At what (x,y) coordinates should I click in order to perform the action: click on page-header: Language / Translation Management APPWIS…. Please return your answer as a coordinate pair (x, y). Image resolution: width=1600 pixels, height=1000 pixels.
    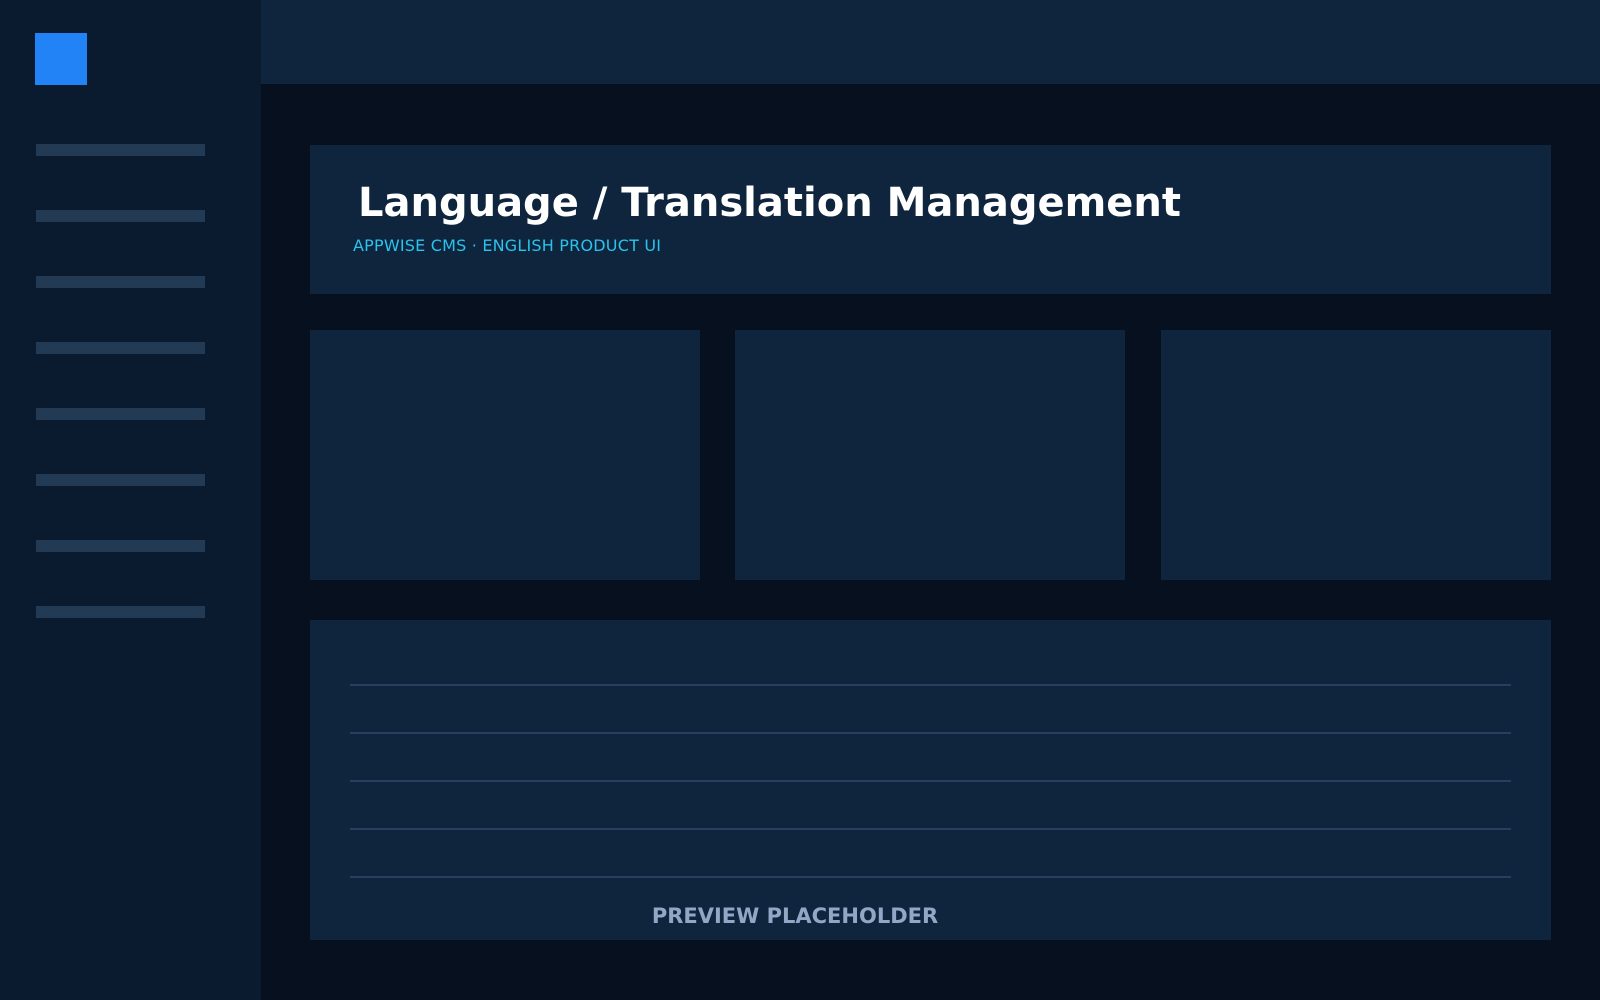
    Looking at the image, I should click on (930, 219).